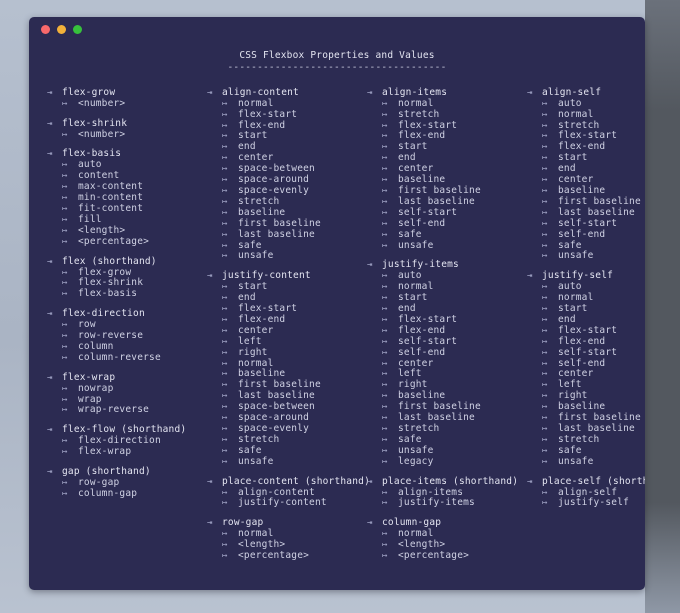  I want to click on property-row: ⇥ place-content (shorthand), so click(288, 481).